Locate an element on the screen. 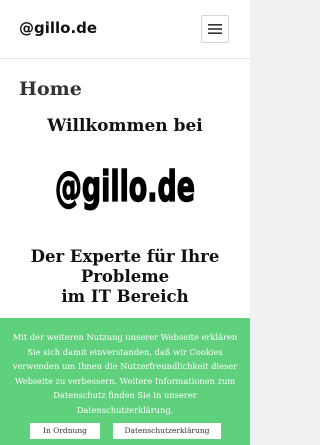  tagline-line-1: Der Experte für Ihre is located at coordinates (125, 256).